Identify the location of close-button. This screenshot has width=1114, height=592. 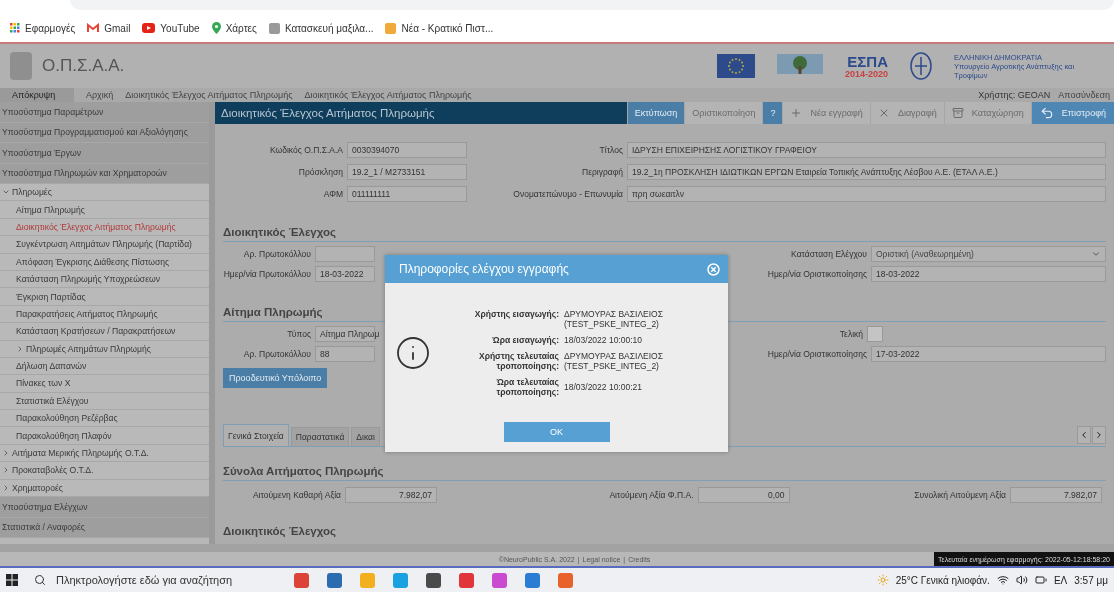
(713, 269).